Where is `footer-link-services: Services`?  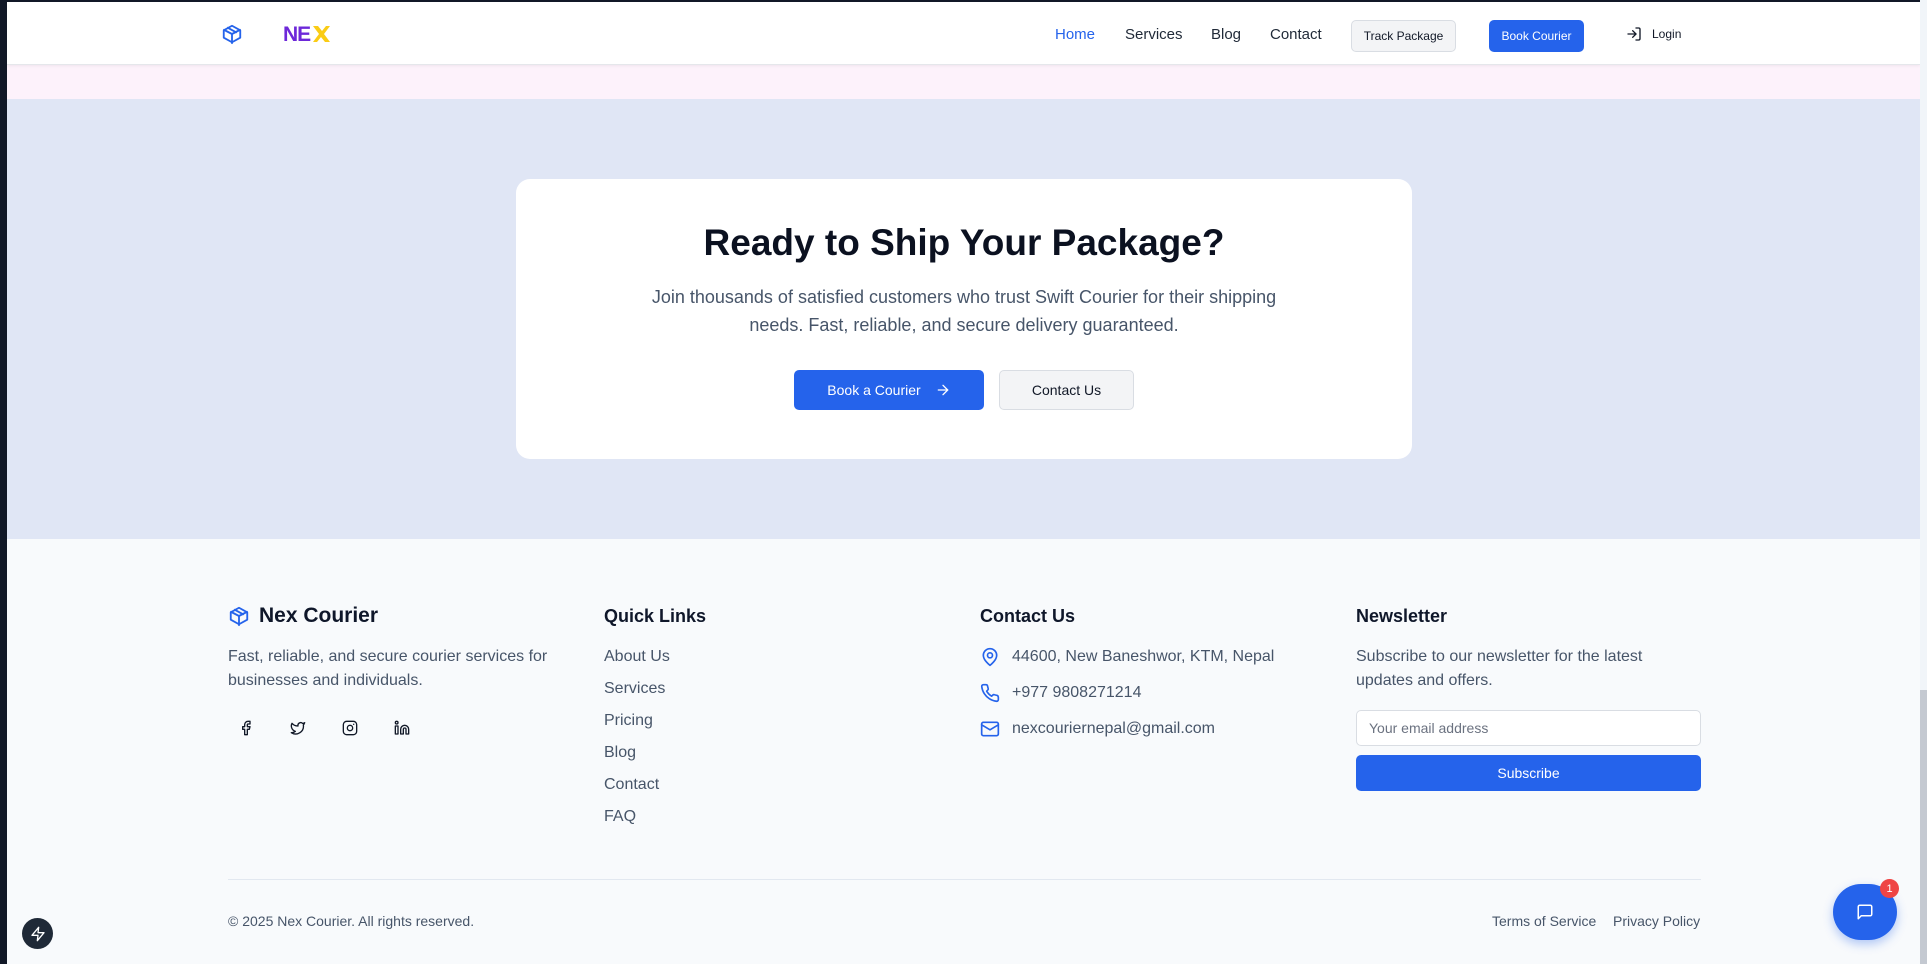 footer-link-services: Services is located at coordinates (634, 689).